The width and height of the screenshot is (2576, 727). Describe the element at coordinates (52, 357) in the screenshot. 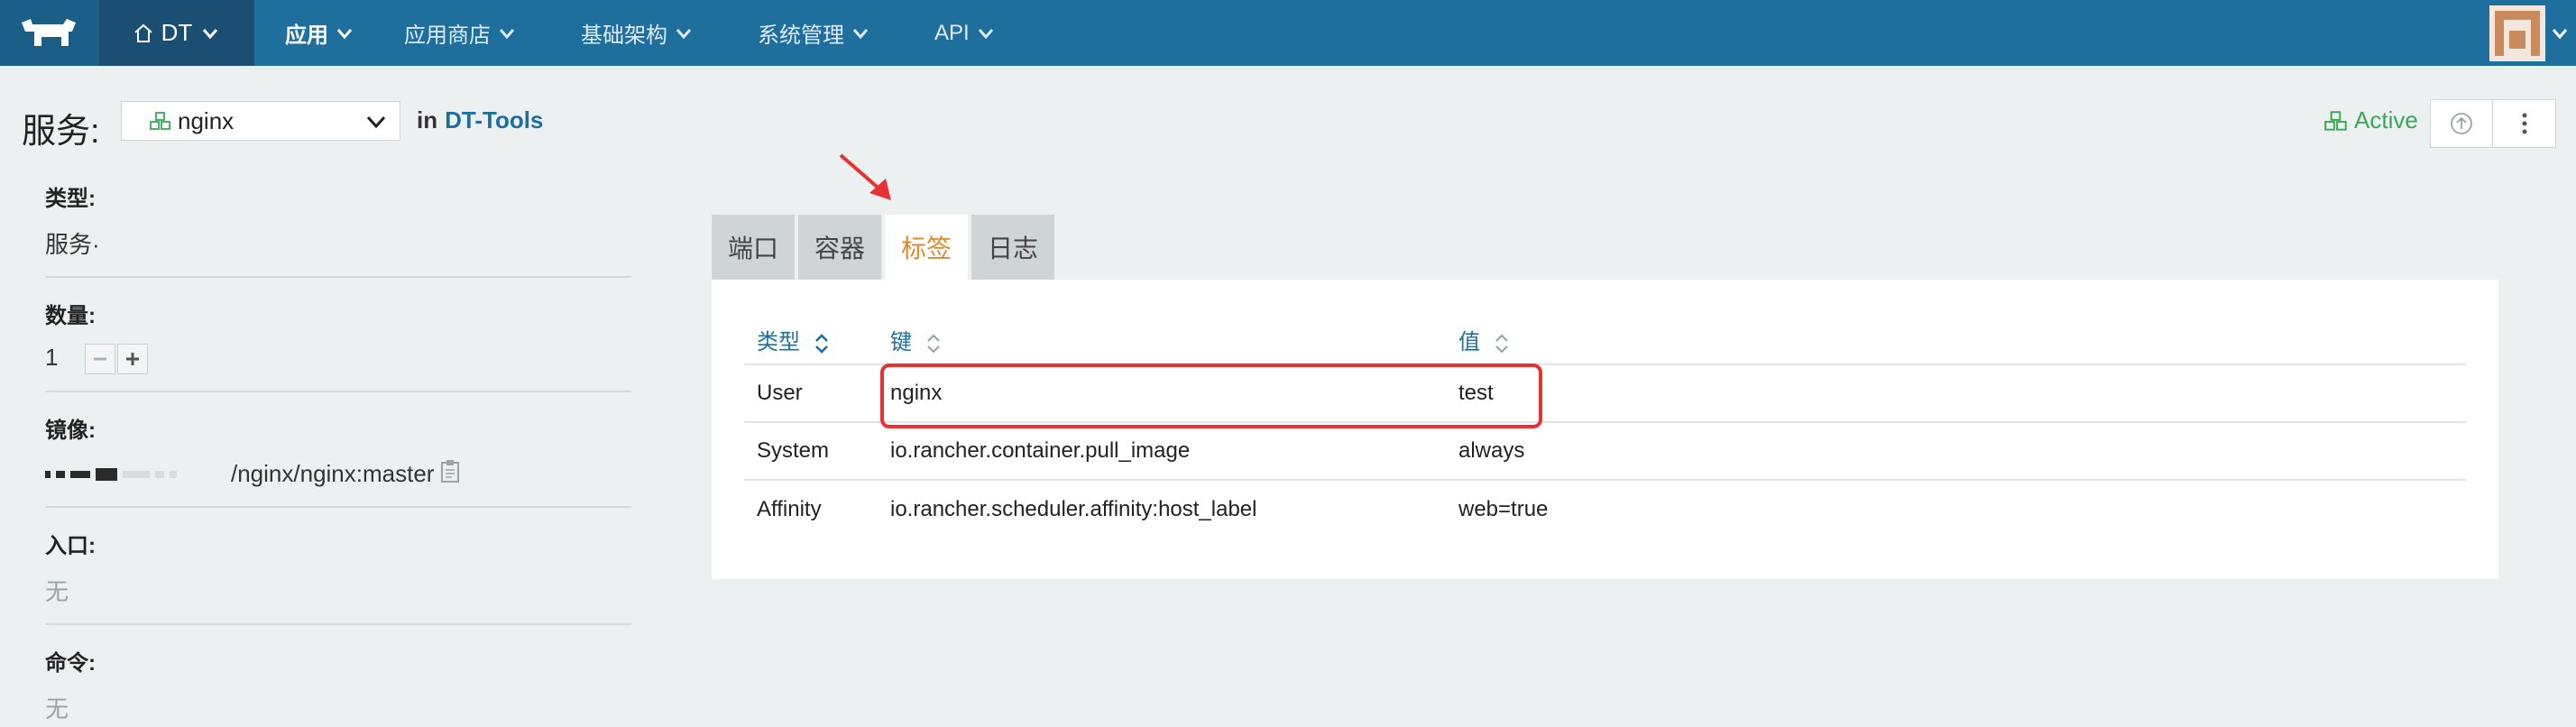

I see `scale-value: 1` at that location.